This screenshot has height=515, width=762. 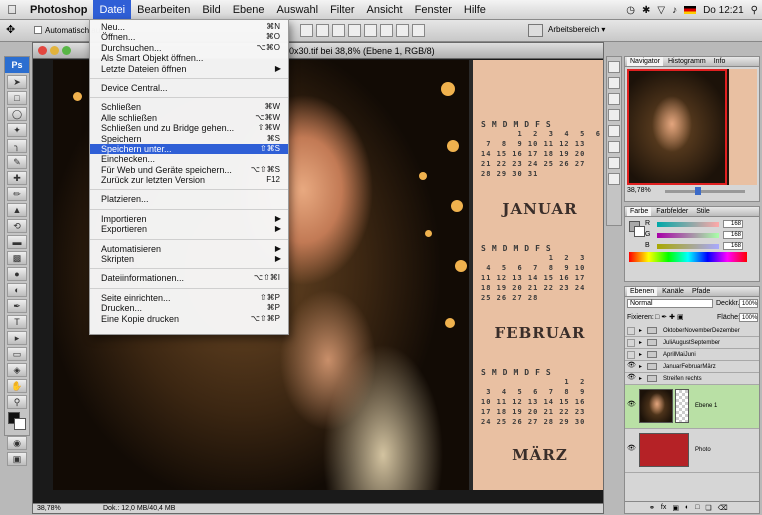 I want to click on align-middle-button, so click(x=322, y=30).